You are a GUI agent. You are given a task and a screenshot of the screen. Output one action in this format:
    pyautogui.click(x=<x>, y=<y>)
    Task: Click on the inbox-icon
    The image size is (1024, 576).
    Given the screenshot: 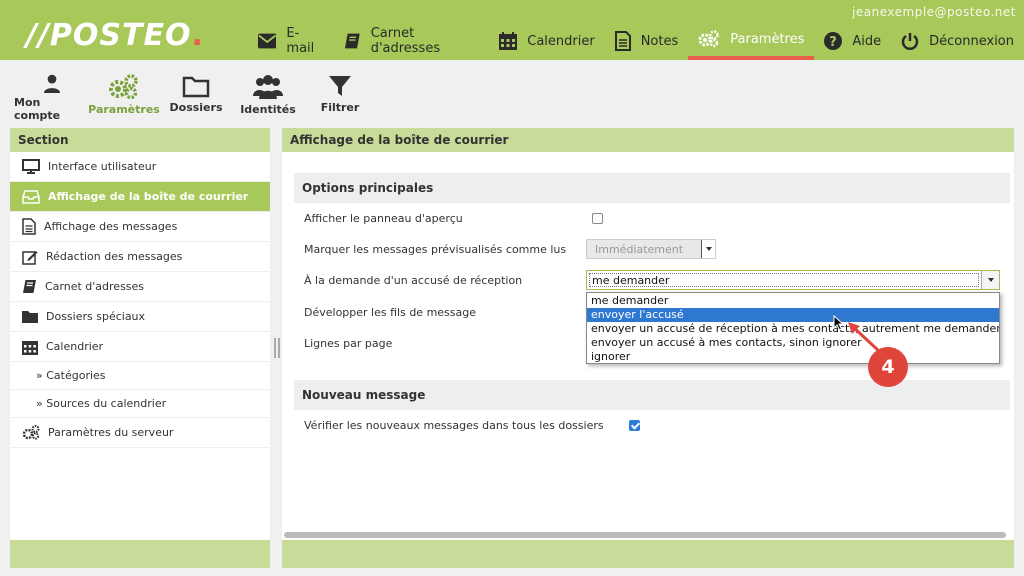 What is the action you would take?
    pyautogui.click(x=31, y=196)
    